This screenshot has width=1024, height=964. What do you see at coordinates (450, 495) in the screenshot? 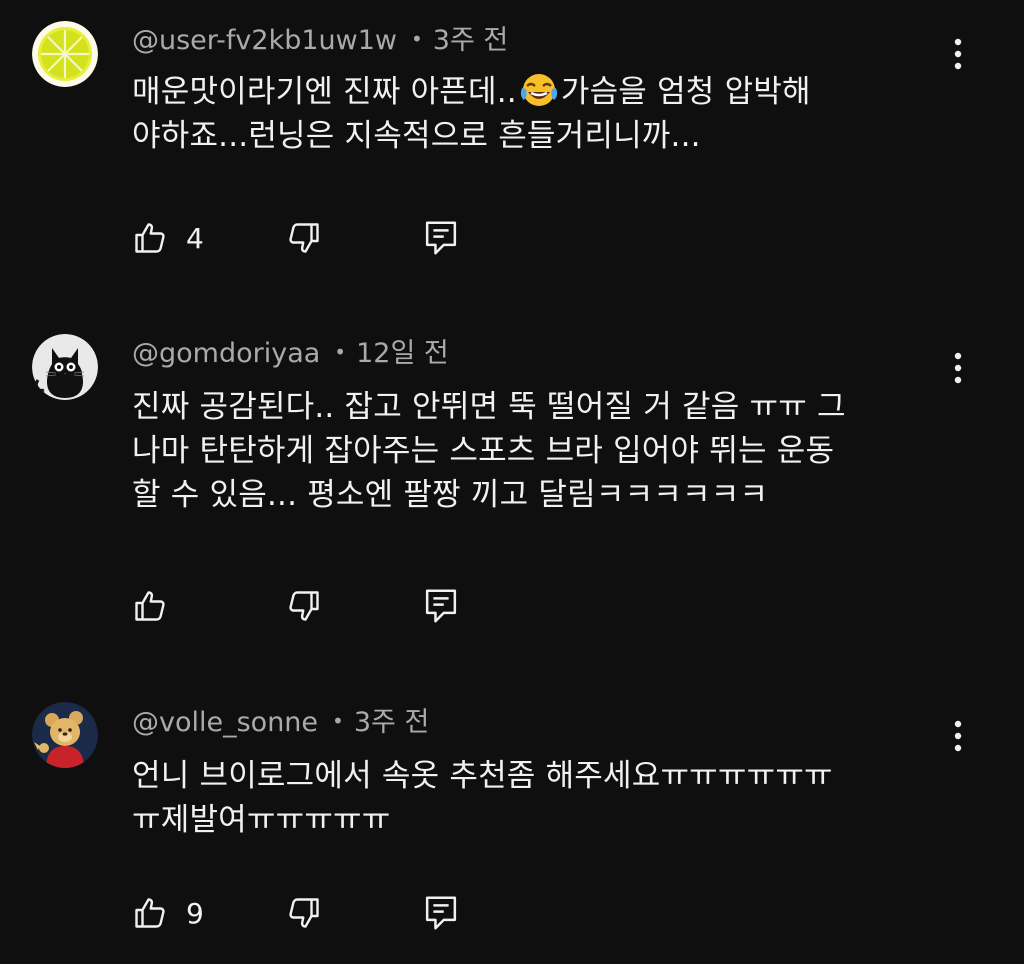
I see `comment-line: 할 수 있음... 평소엔 팔짱 끼고 달림ㅋㅋㅋㅋㅋㅋ` at bounding box center [450, 495].